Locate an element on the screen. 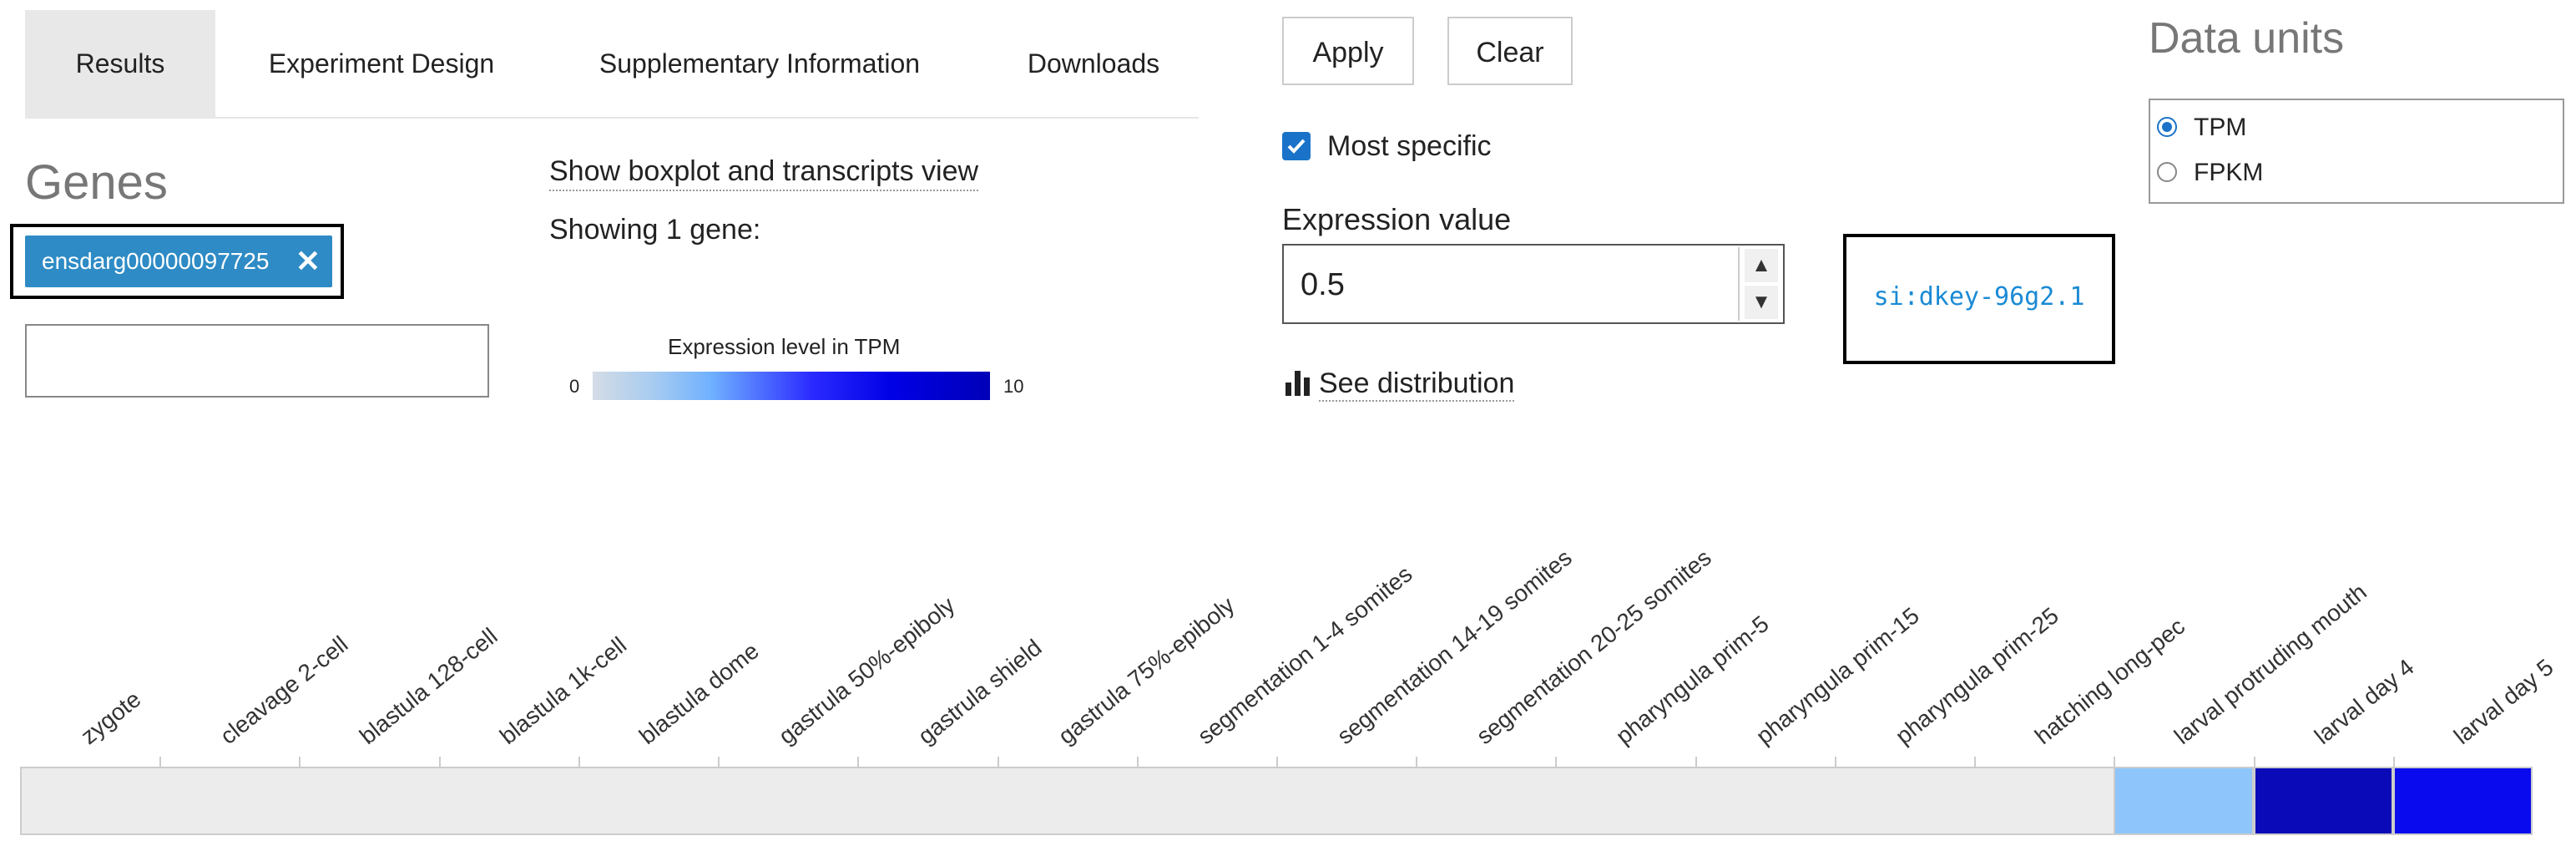 The image size is (2576, 846). gene-chip: ensdarg00000097725 ✕ is located at coordinates (178, 261).